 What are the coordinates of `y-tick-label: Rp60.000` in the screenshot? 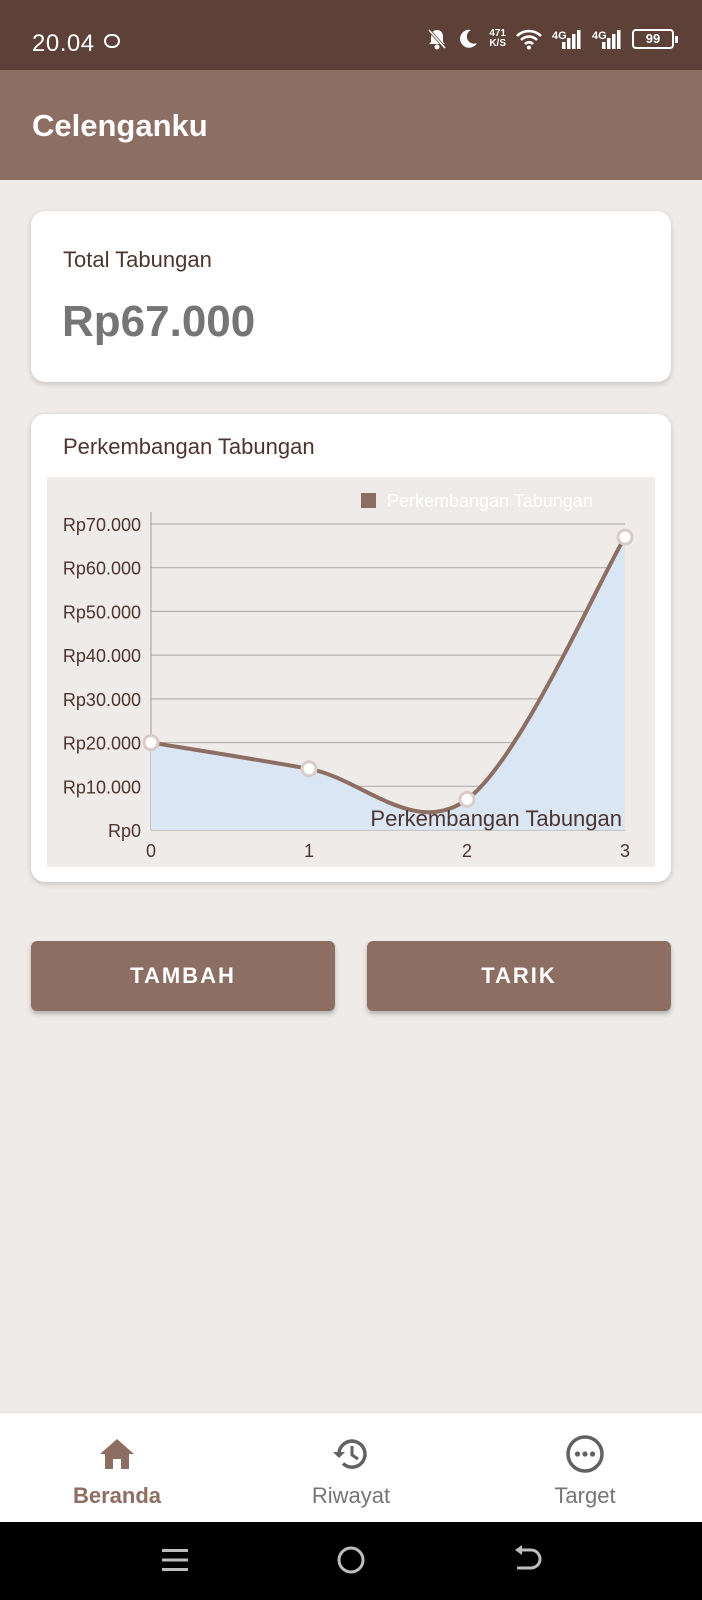 It's located at (102, 569).